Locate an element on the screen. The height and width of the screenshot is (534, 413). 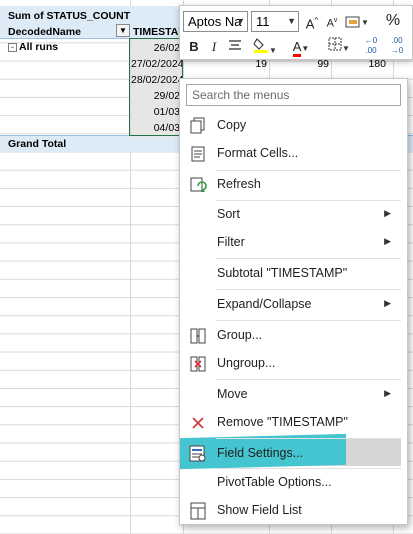
group-row-label: All runs is located at coordinates (38, 47).